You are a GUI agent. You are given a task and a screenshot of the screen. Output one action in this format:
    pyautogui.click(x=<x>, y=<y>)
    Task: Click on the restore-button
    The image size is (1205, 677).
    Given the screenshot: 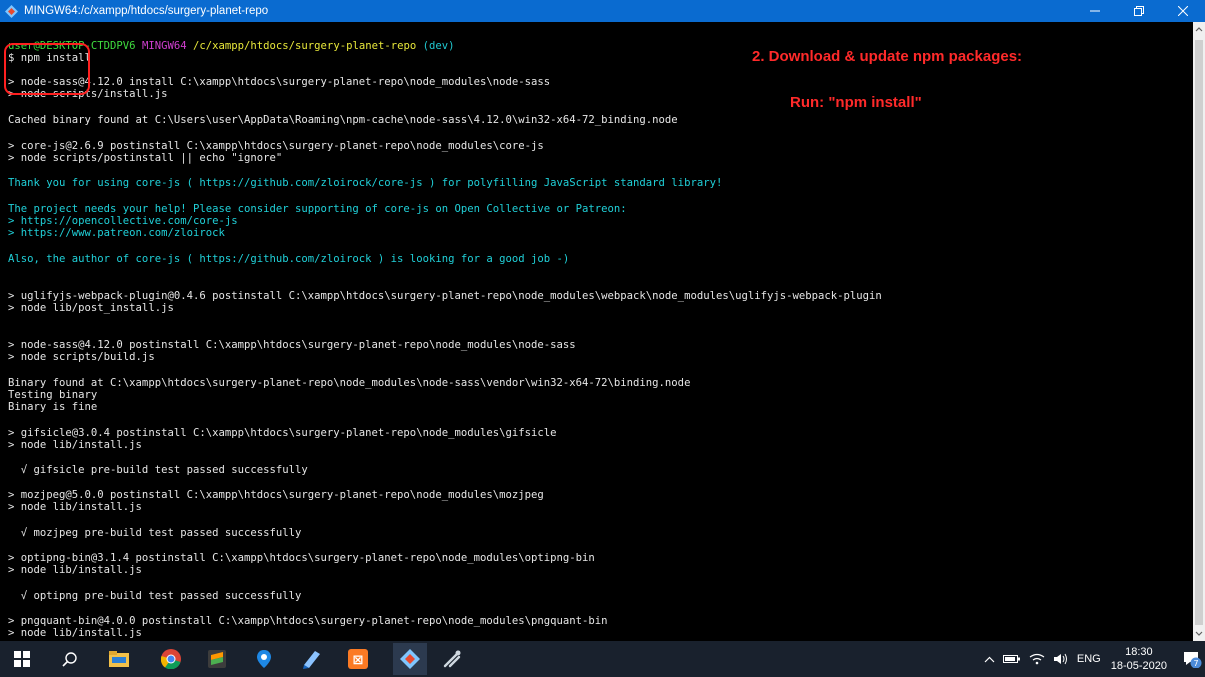 What is the action you would take?
    pyautogui.click(x=1139, y=11)
    